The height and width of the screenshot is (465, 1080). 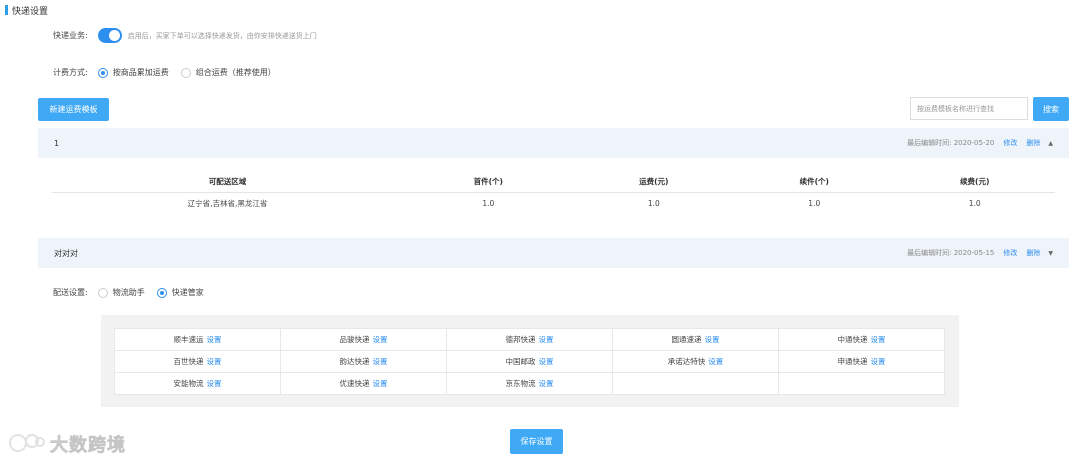 I want to click on delivery-setting-label: 配送设置:, so click(x=70, y=292).